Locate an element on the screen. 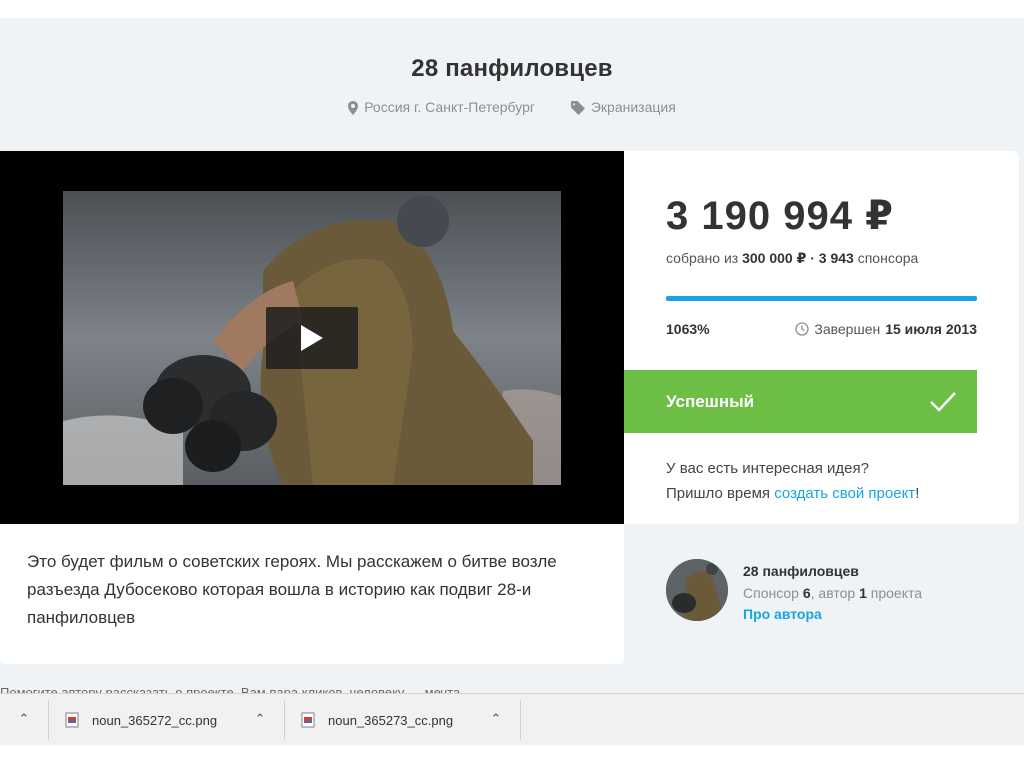 The width and height of the screenshot is (1024, 767). map-pin-icon is located at coordinates (353, 108).